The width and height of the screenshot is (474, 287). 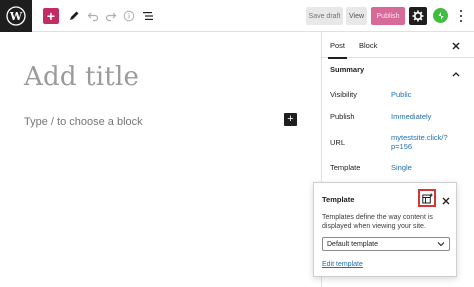 I want to click on template-label: Template, so click(x=345, y=167).